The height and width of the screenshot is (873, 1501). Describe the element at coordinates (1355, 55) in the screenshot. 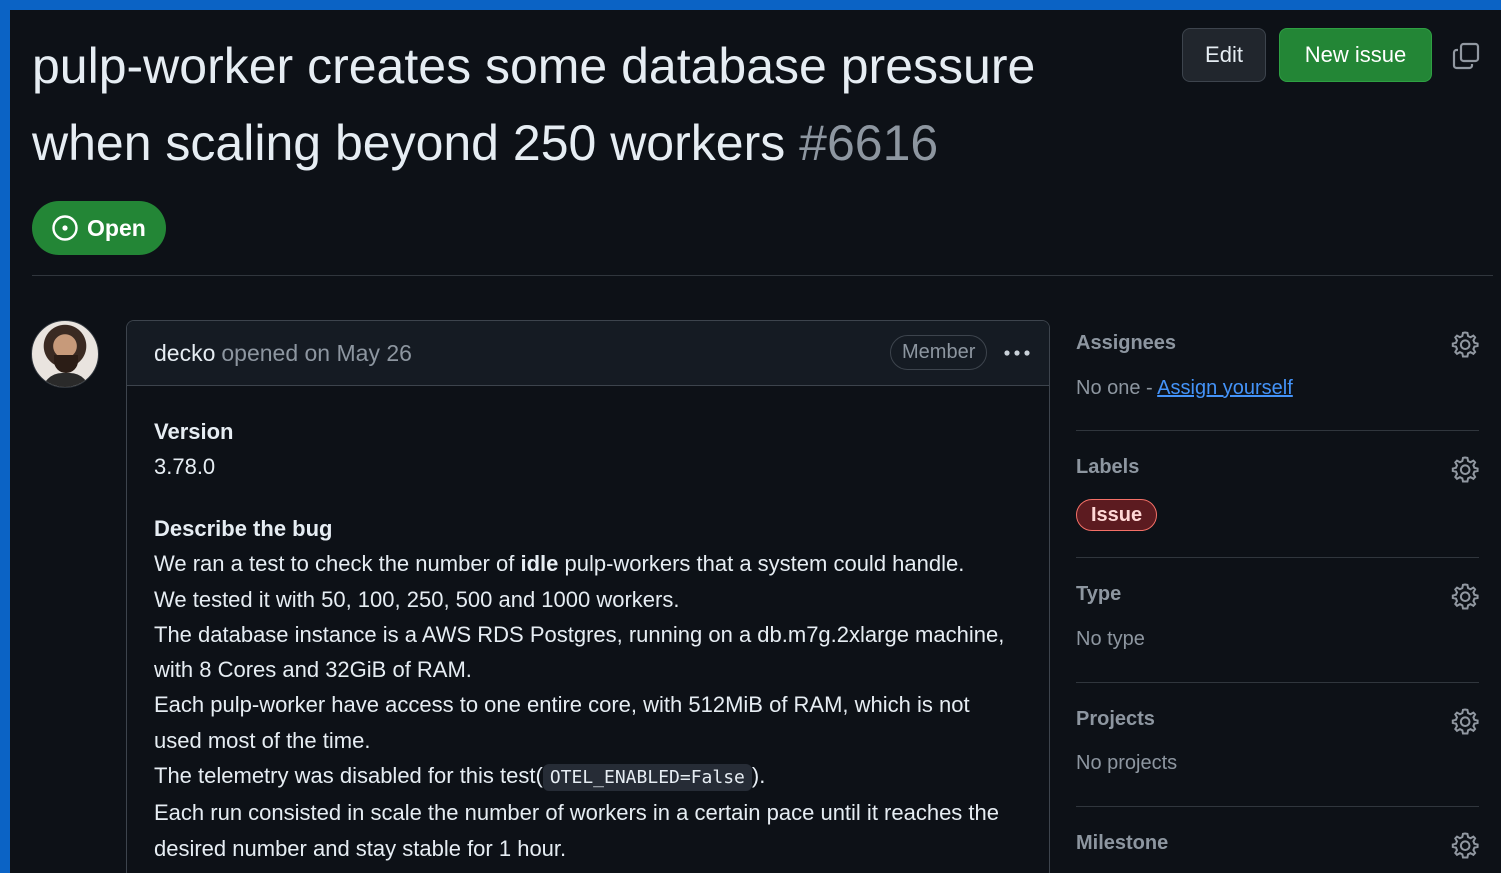

I see `new-issue-button: New issue` at that location.